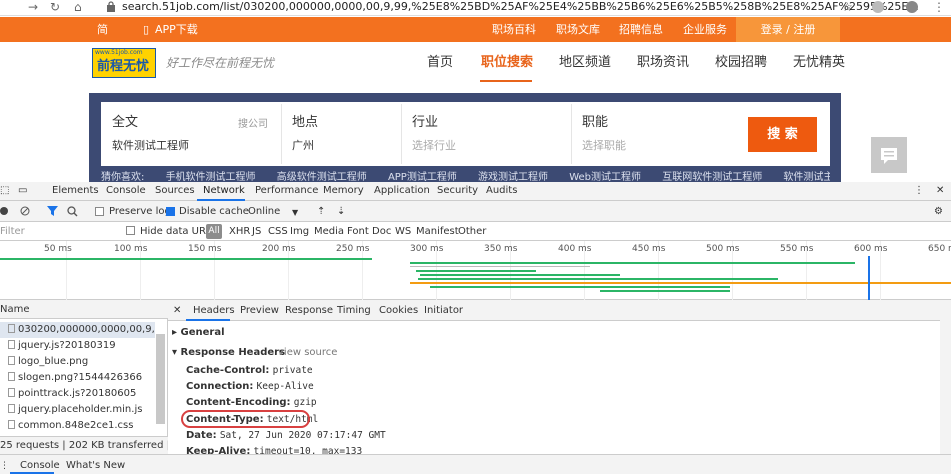  I want to click on industry-select: 选择行业, so click(434, 146).